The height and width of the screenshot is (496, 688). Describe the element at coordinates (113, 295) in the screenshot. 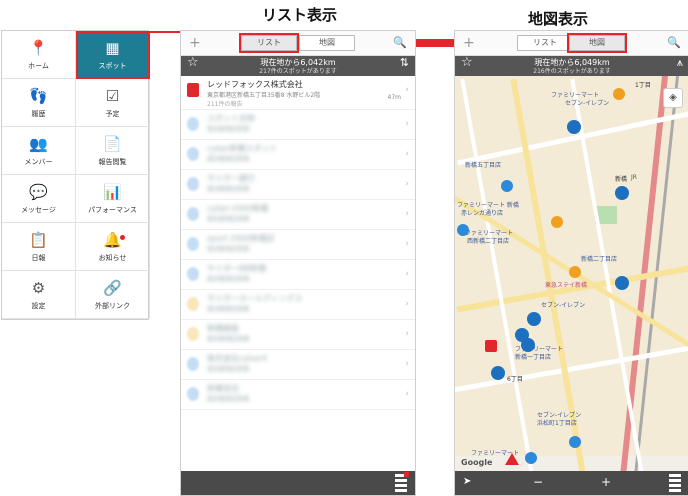

I see `menu-item-11: 🔗 外部リンク` at that location.